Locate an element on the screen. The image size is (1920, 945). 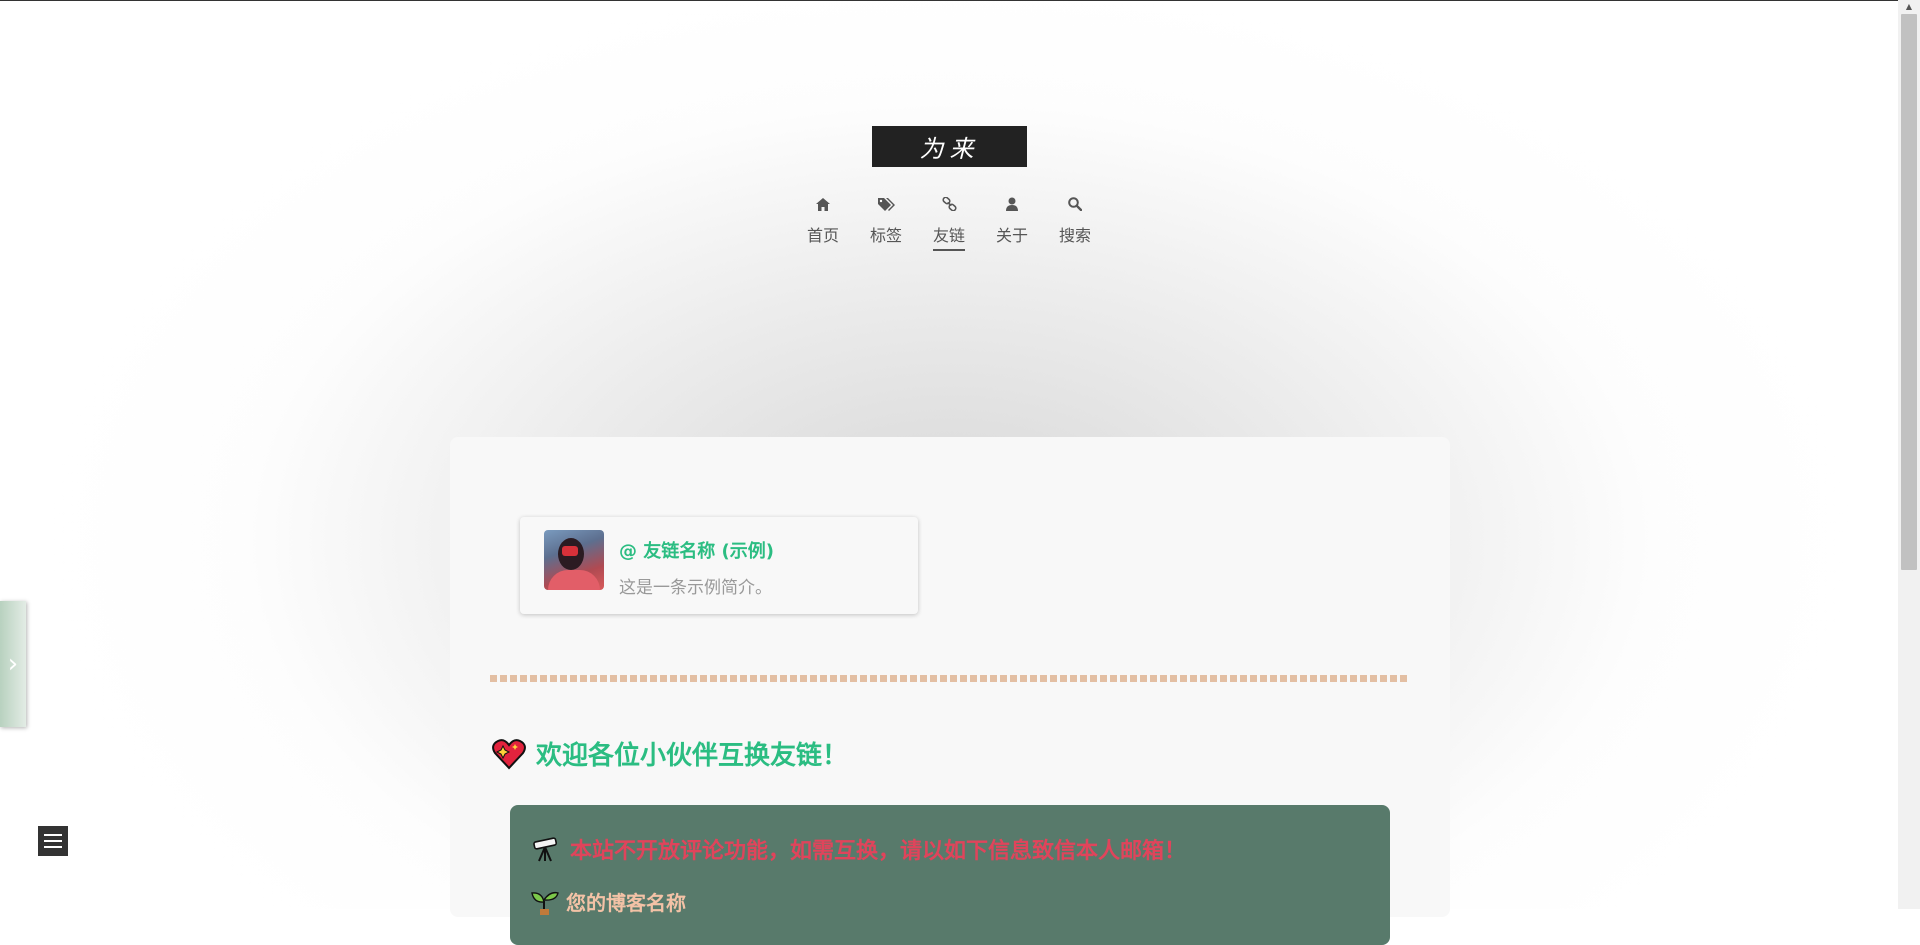
welcome-heading: 欢迎各位小伙伴互换友链！ is located at coordinates (670, 753).